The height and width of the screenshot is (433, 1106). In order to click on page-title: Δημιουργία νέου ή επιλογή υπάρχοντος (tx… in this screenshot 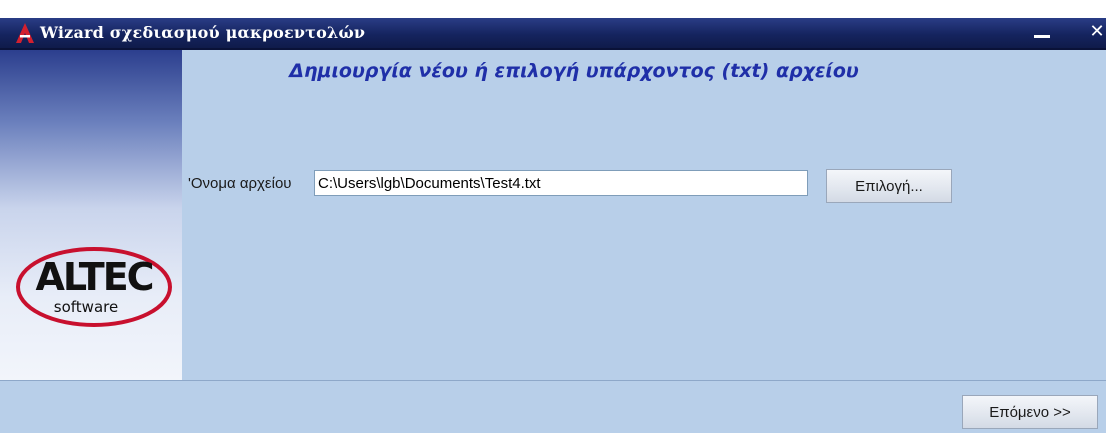, I will do `click(644, 71)`.